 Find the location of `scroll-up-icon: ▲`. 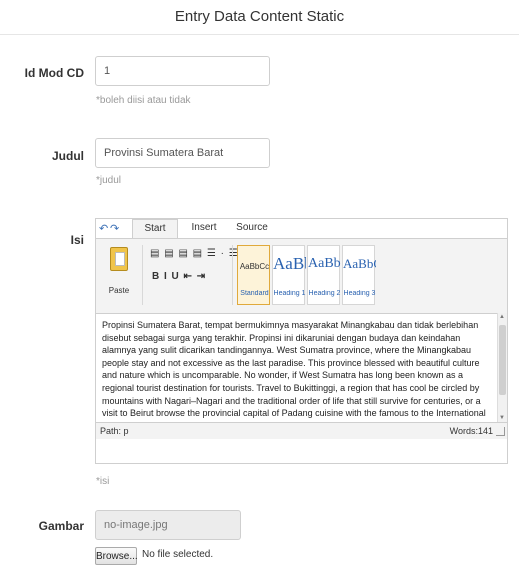

scroll-up-icon: ▲ is located at coordinates (502, 317).